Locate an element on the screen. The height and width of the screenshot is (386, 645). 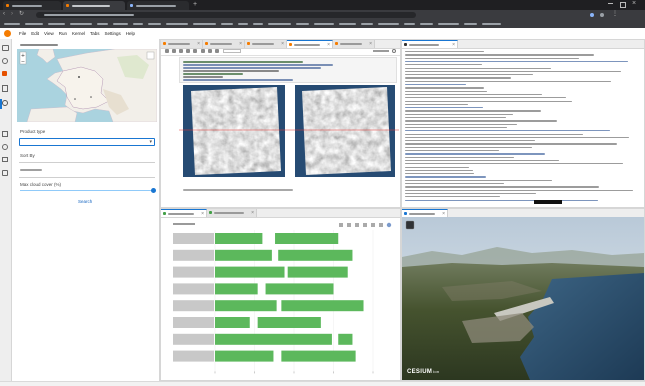
url-field is located at coordinates (226, 15).